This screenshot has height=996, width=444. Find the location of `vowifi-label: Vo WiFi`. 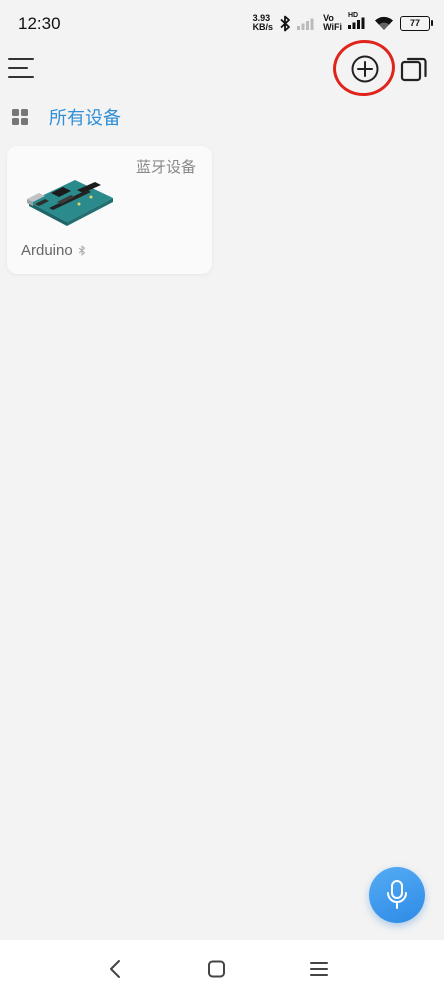

vowifi-label: Vo WiFi is located at coordinates (332, 23).